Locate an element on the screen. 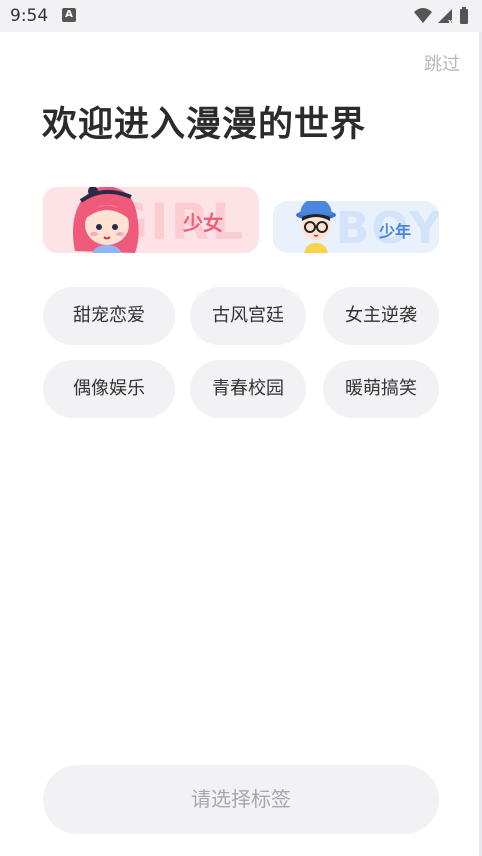 The width and height of the screenshot is (482, 856). tag-chip: 甜宠恋爱 is located at coordinates (109, 316).